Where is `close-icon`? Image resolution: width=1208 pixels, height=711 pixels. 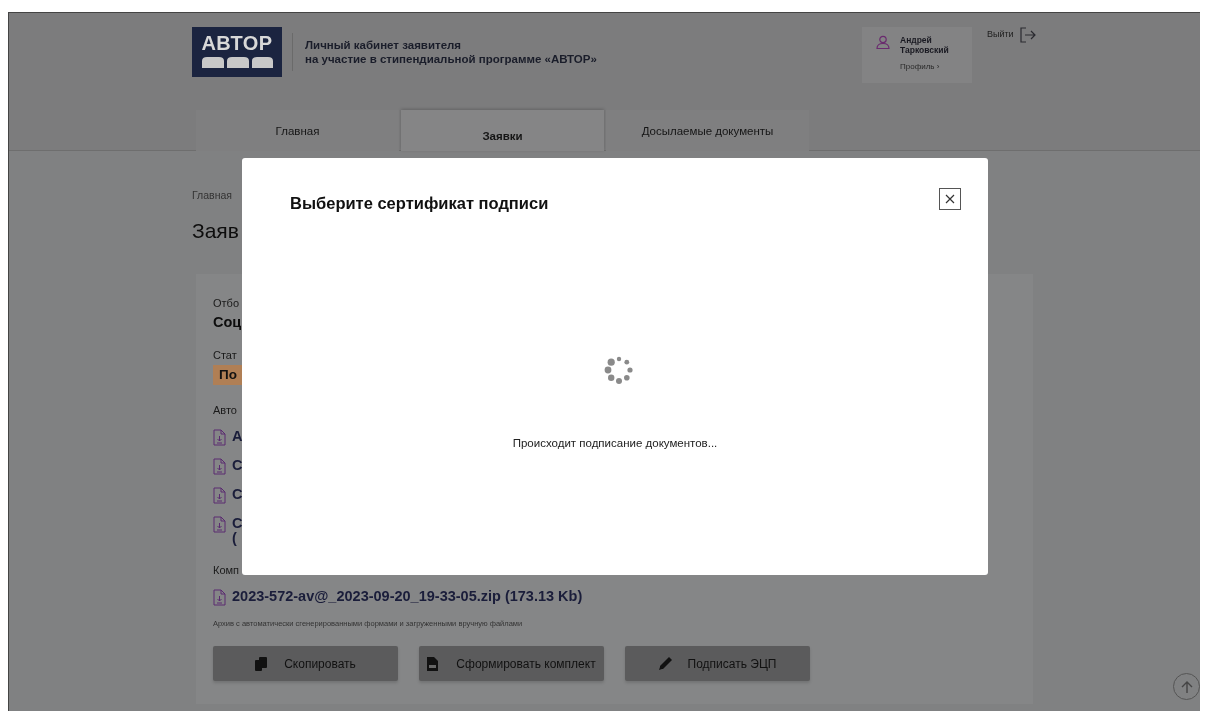
close-icon is located at coordinates (950, 199).